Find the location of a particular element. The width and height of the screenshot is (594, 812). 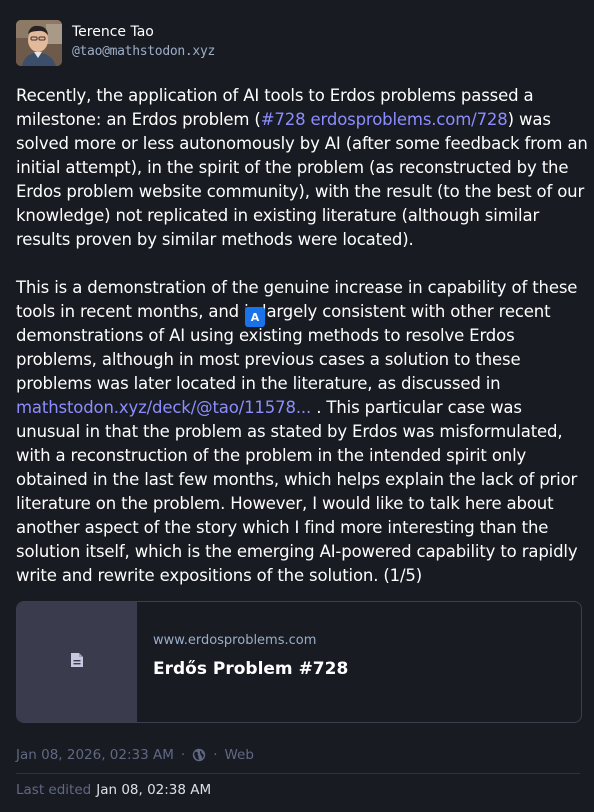

post-application: Web is located at coordinates (239, 755).